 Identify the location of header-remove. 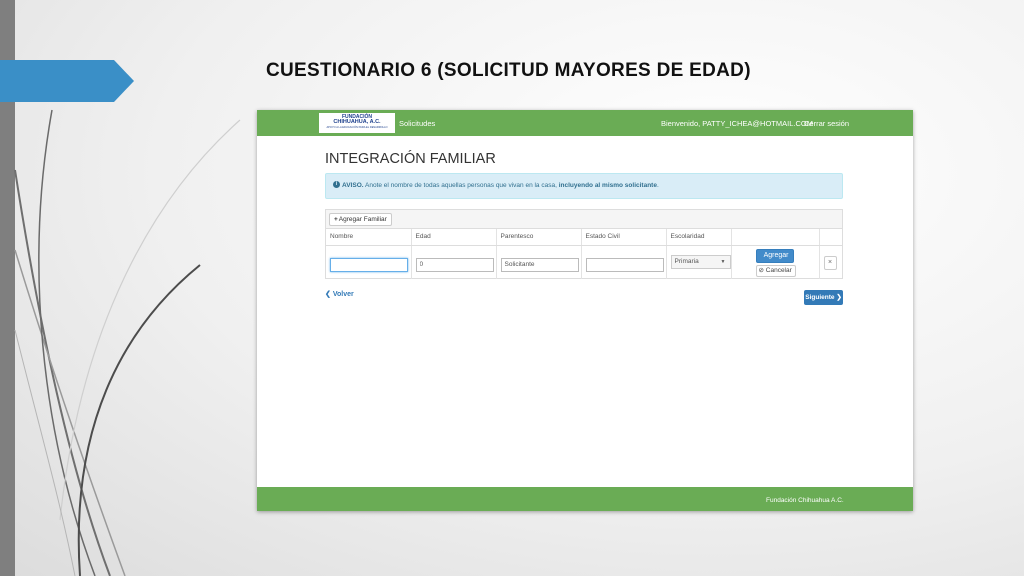
(830, 237).